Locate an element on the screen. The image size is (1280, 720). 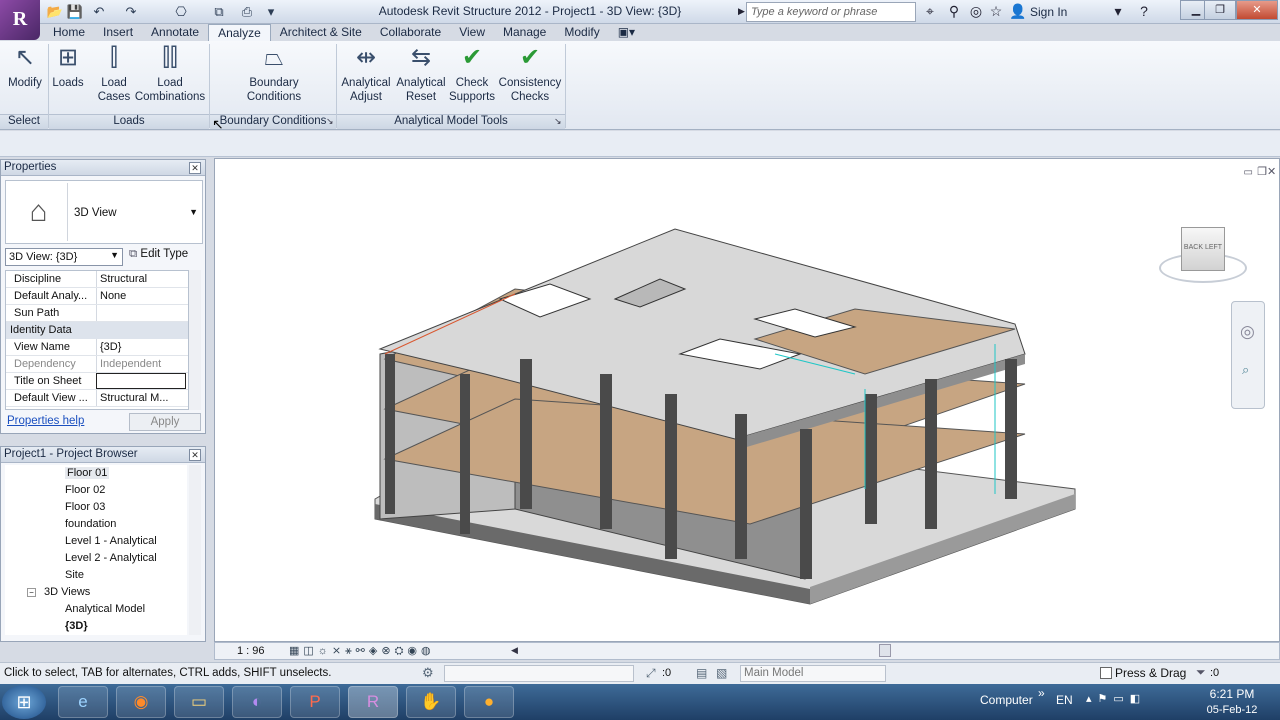
analytical-reset-button: ⇆ Analytical Reset is located at coordinates (421, 74).